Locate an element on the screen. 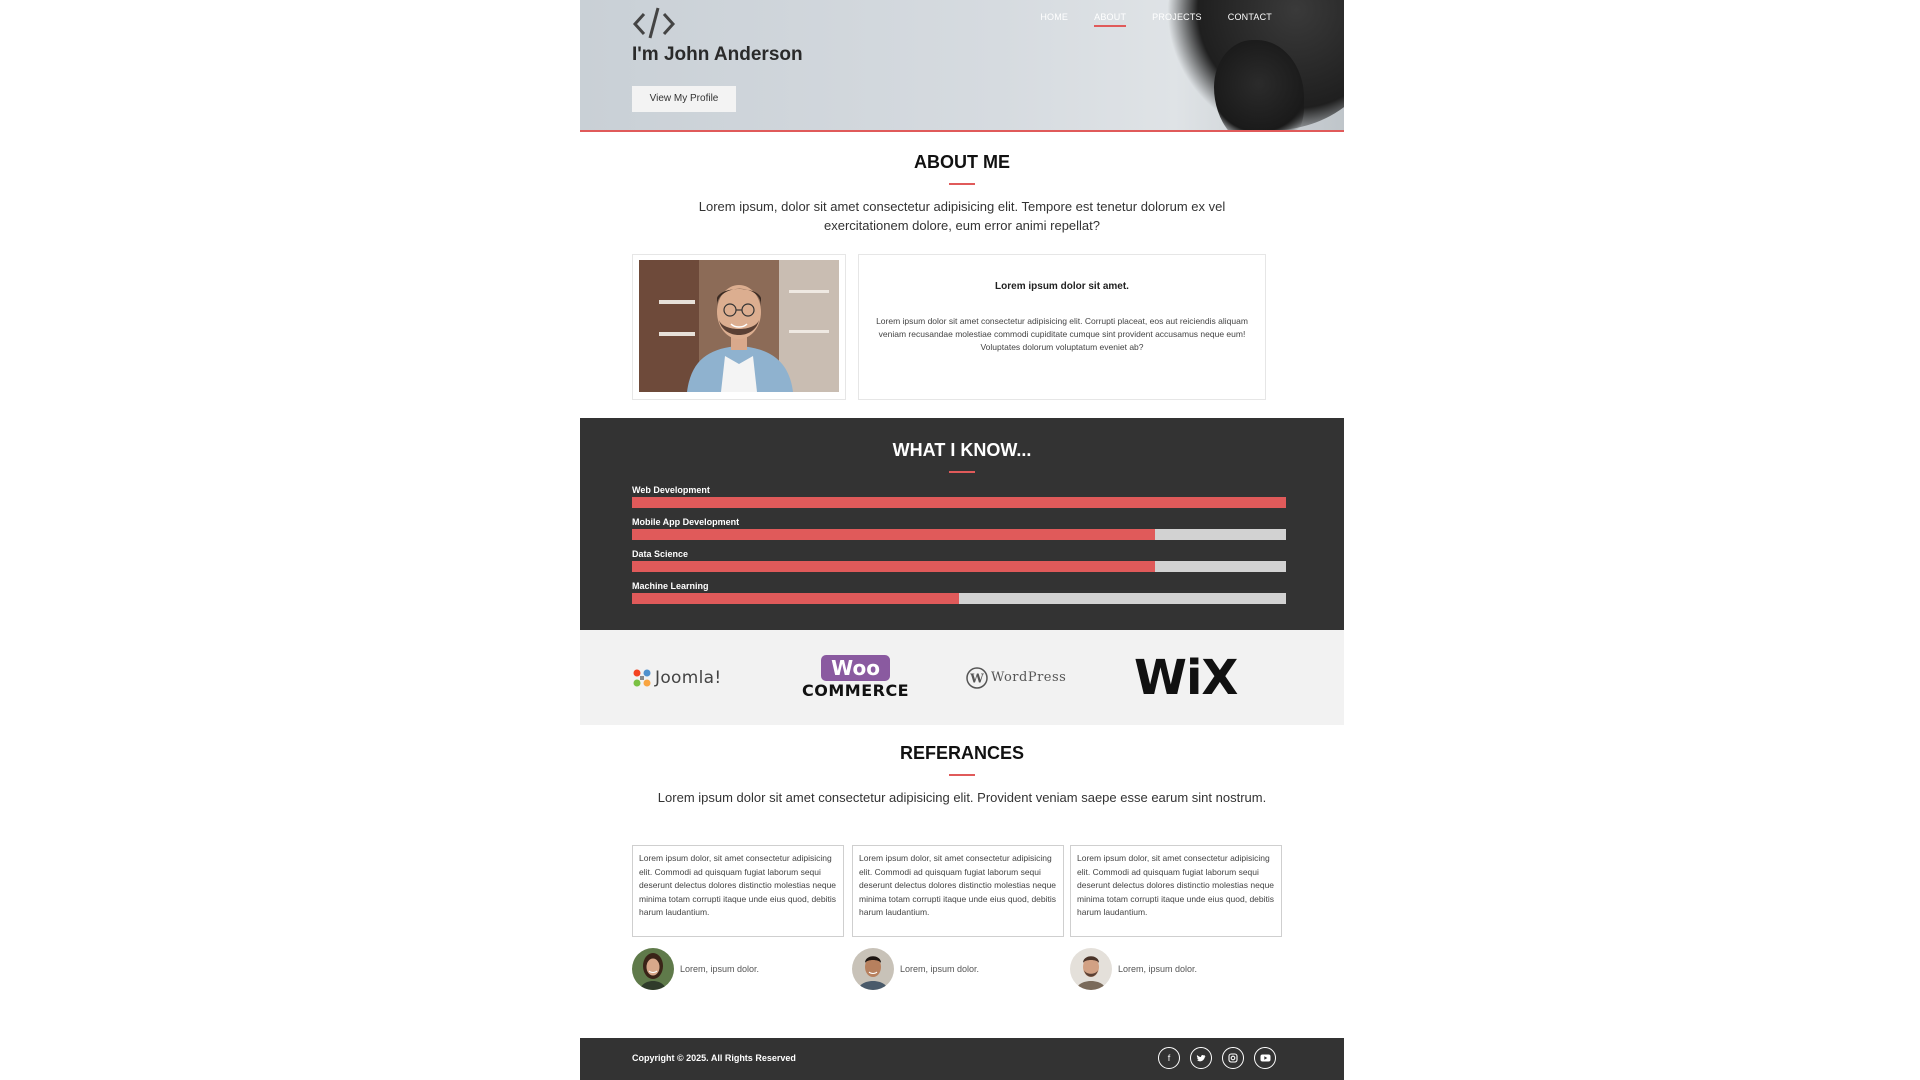 The height and width of the screenshot is (1080, 1920). main-nav: HOME ABOUT PROJECTS CONTACT is located at coordinates (1156, 19).